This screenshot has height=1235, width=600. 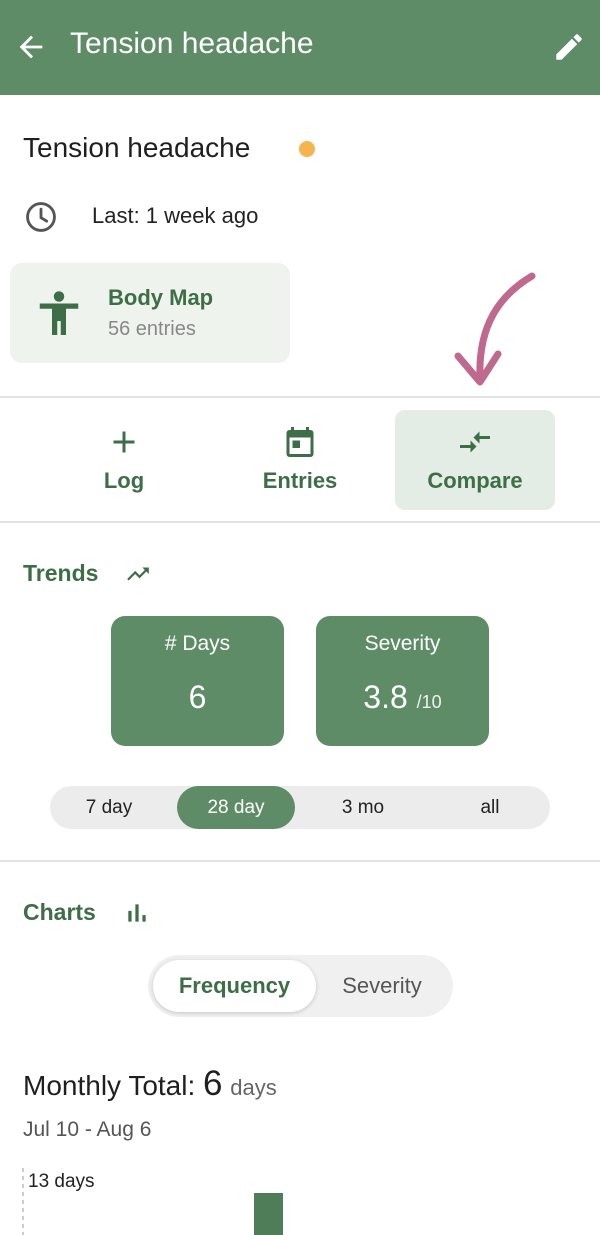 I want to click on bar-chart-icon, so click(x=137, y=913).